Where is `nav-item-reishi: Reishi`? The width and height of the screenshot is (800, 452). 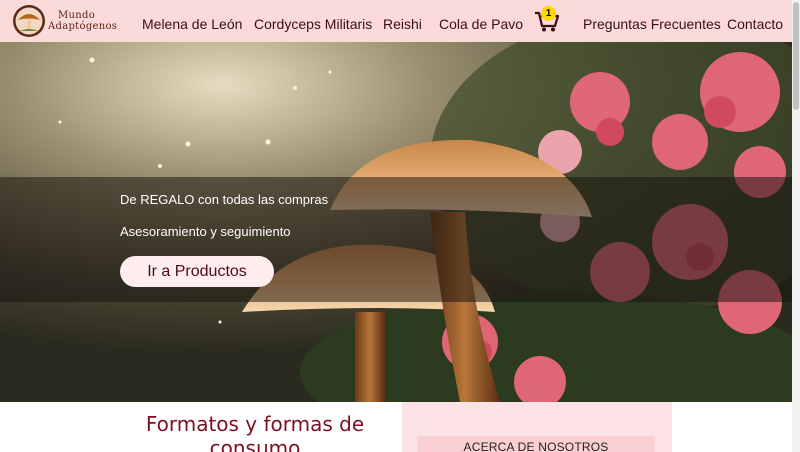
nav-item-reishi: Reishi is located at coordinates (402, 24).